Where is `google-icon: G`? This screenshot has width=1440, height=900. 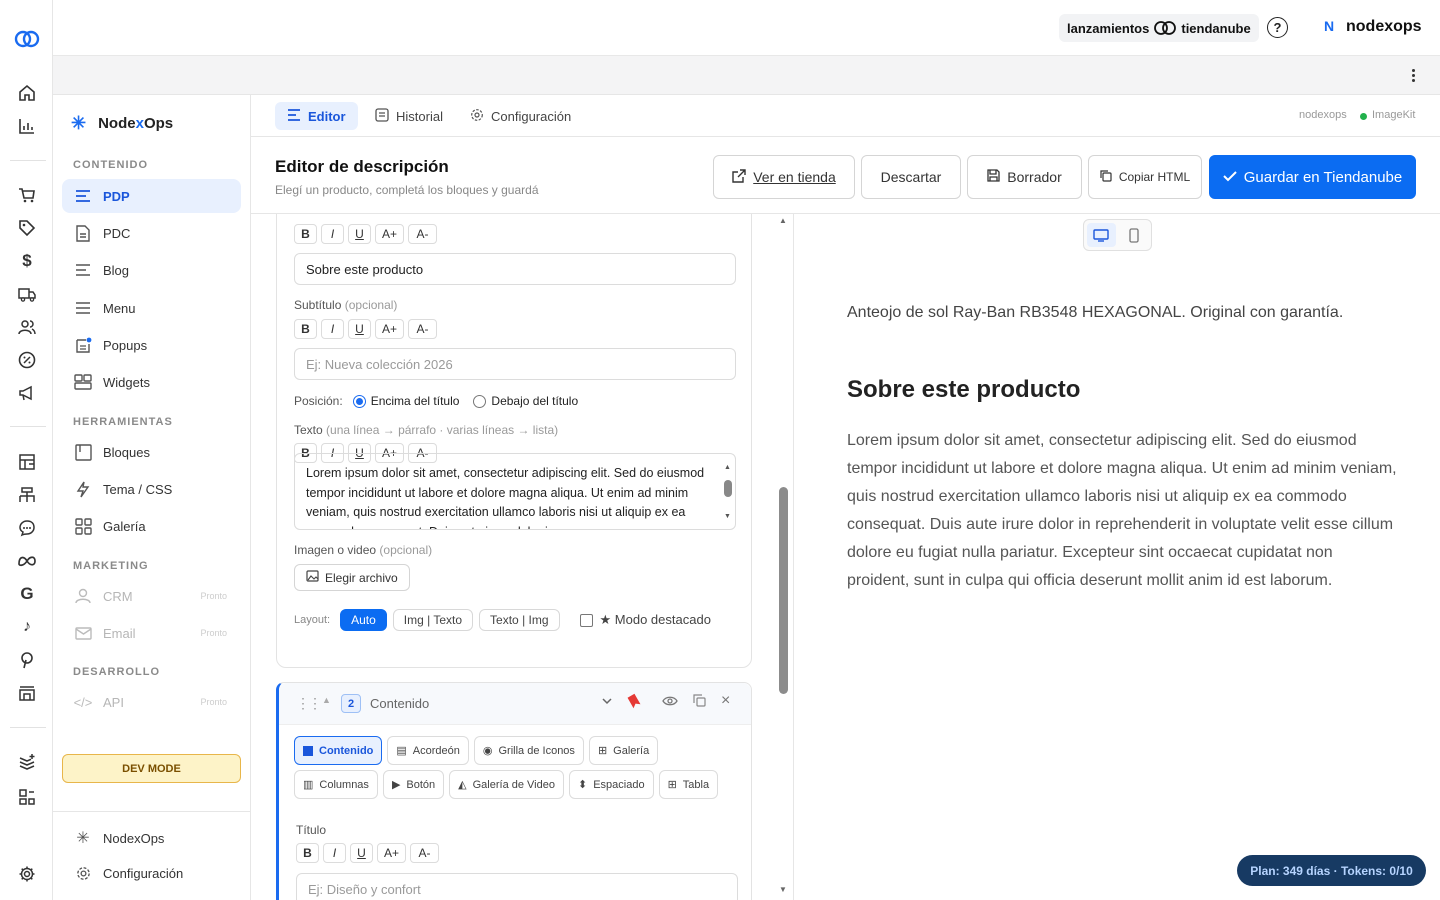 google-icon: G is located at coordinates (27, 594).